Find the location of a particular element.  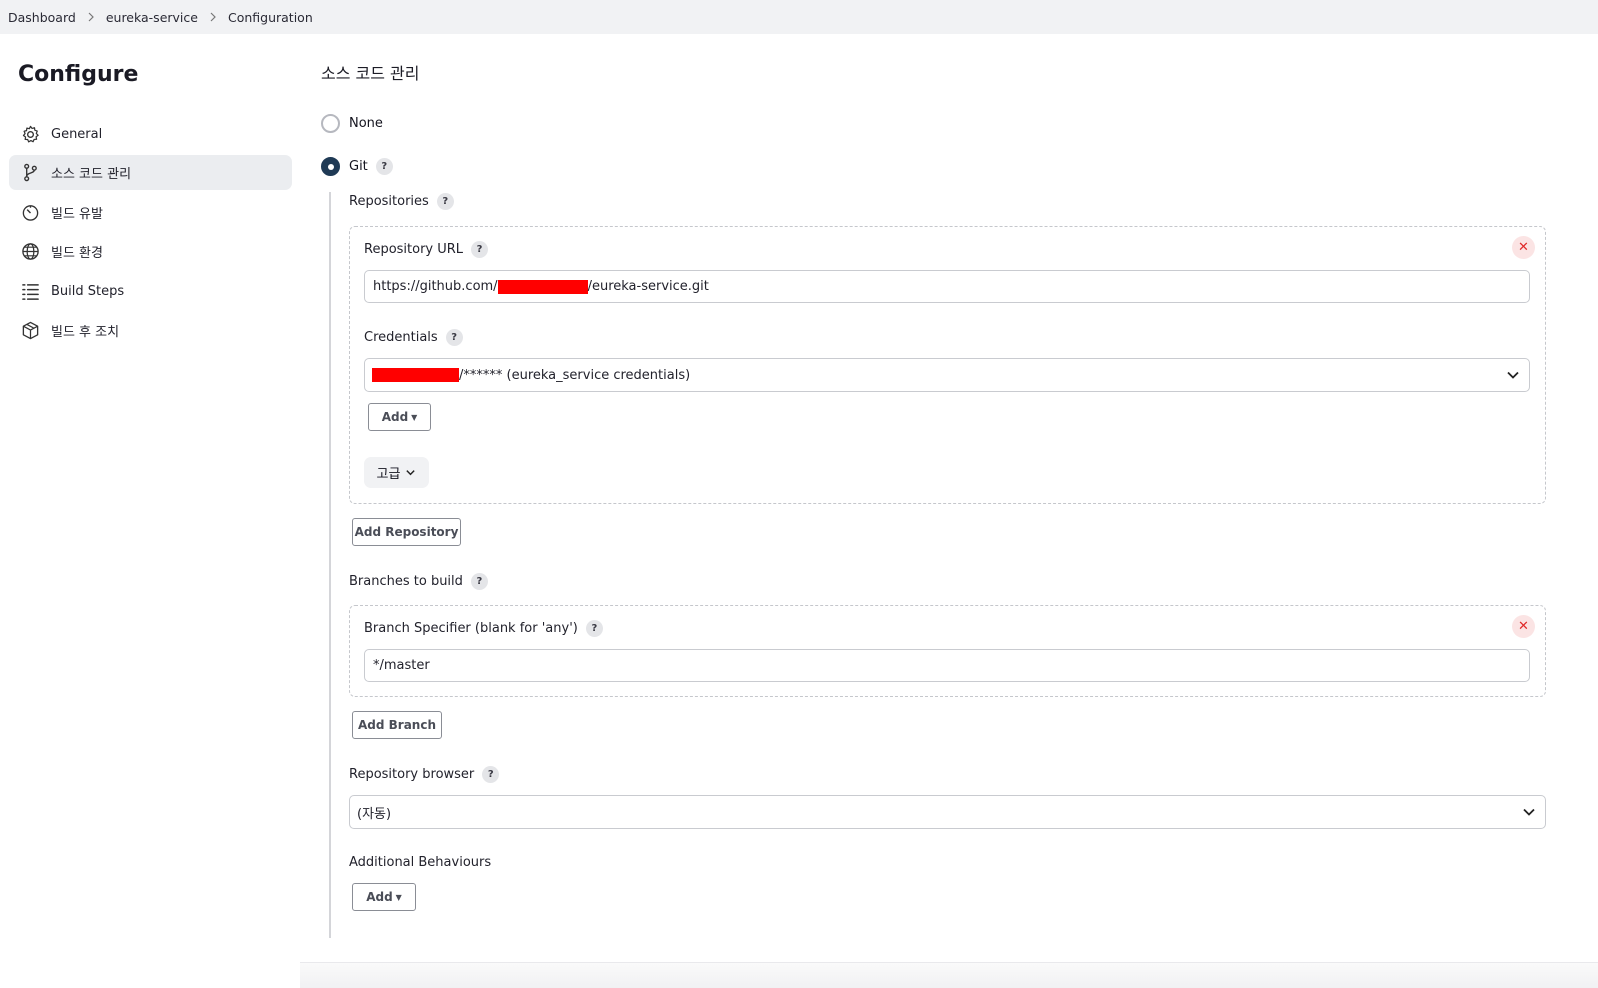

branch-specifier-label: Branch Specifier (blank for 'any') ? is located at coordinates (483, 628).